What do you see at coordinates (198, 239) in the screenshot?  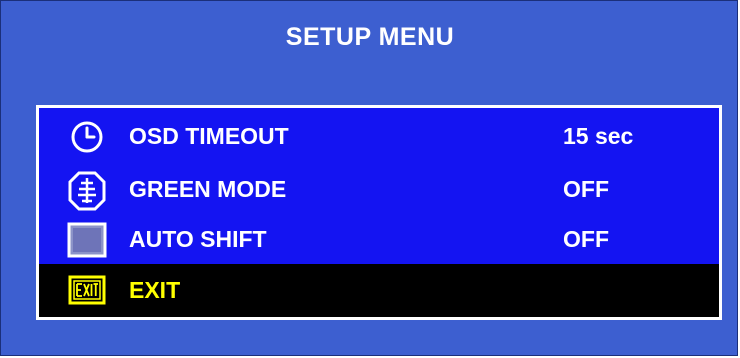 I see `menu-item-label: AUTO SHIFT` at bounding box center [198, 239].